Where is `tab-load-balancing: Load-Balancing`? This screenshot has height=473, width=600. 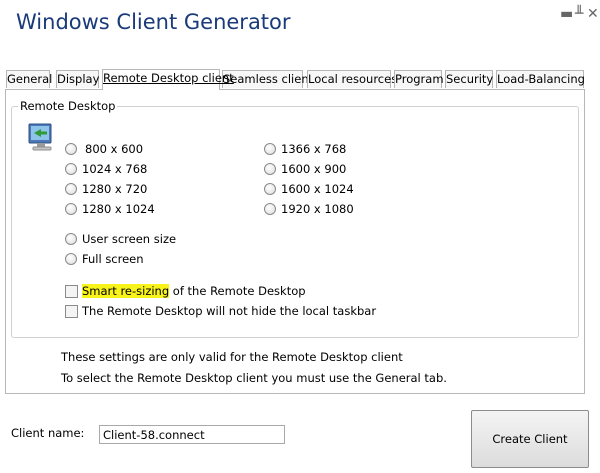
tab-load-balancing: Load-Balancing is located at coordinates (540, 79).